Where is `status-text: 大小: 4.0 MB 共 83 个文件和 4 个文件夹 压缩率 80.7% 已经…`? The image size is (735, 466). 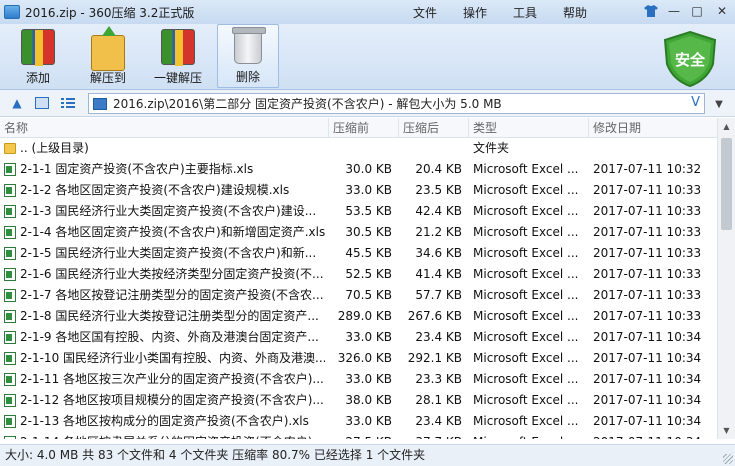
status-text: 大小: 4.0 MB 共 83 个文件和 4 个文件夹 压缩率 80.7% 已经… is located at coordinates (215, 455).